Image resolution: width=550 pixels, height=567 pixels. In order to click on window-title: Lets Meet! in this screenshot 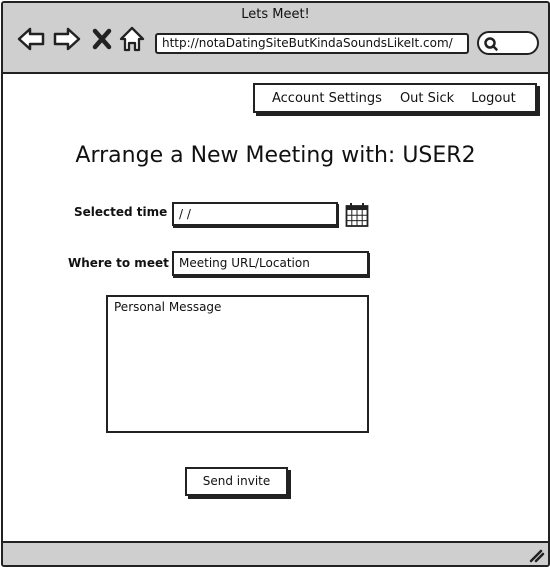, I will do `click(275, 14)`.